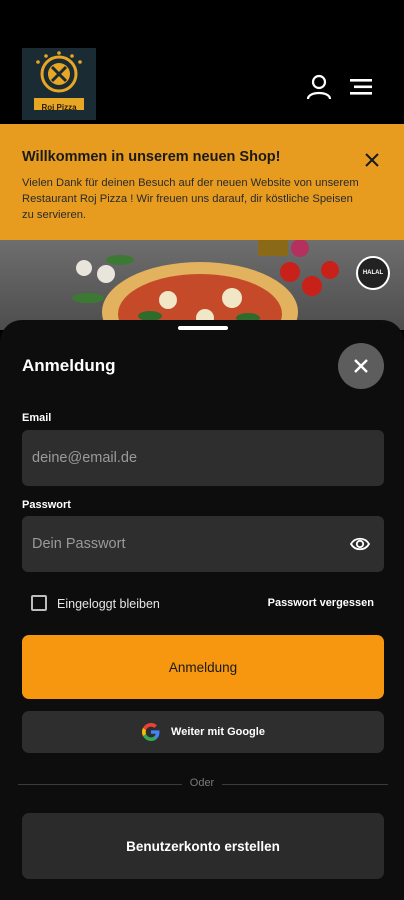 This screenshot has height=900, width=404. What do you see at coordinates (203, 328) in the screenshot?
I see `drag-handle` at bounding box center [203, 328].